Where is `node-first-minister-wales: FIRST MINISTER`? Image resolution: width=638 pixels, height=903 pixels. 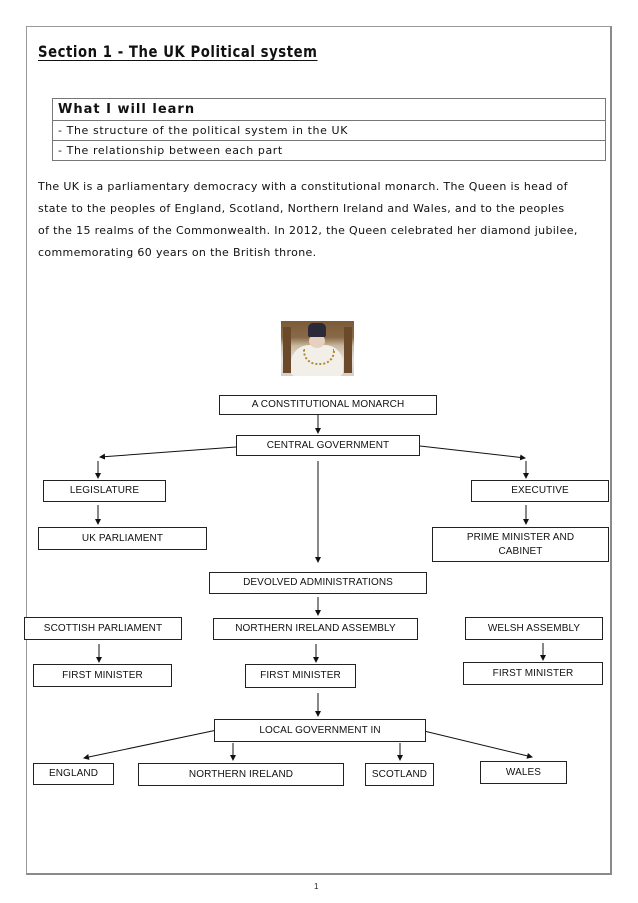
node-first-minister-wales: FIRST MINISTER is located at coordinates (533, 673).